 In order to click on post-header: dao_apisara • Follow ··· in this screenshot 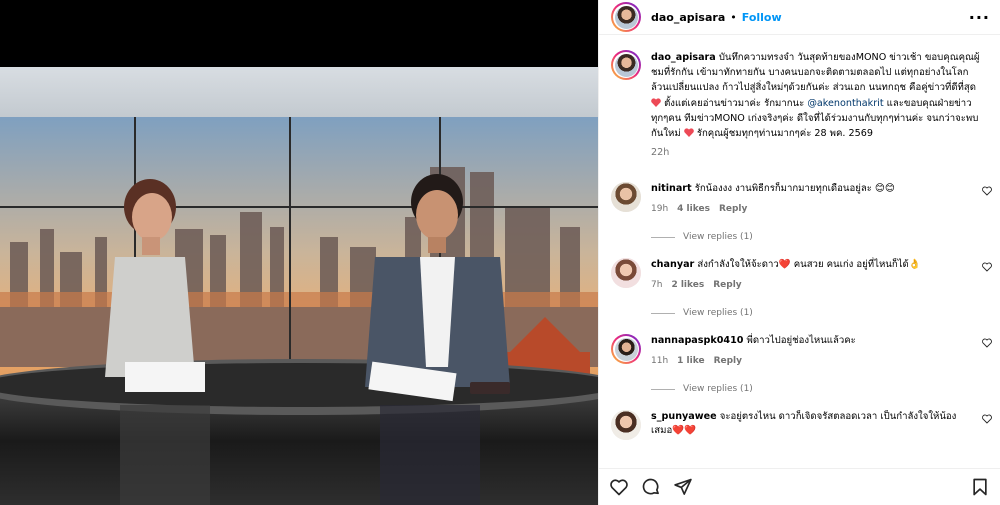, I will do `click(799, 17)`.